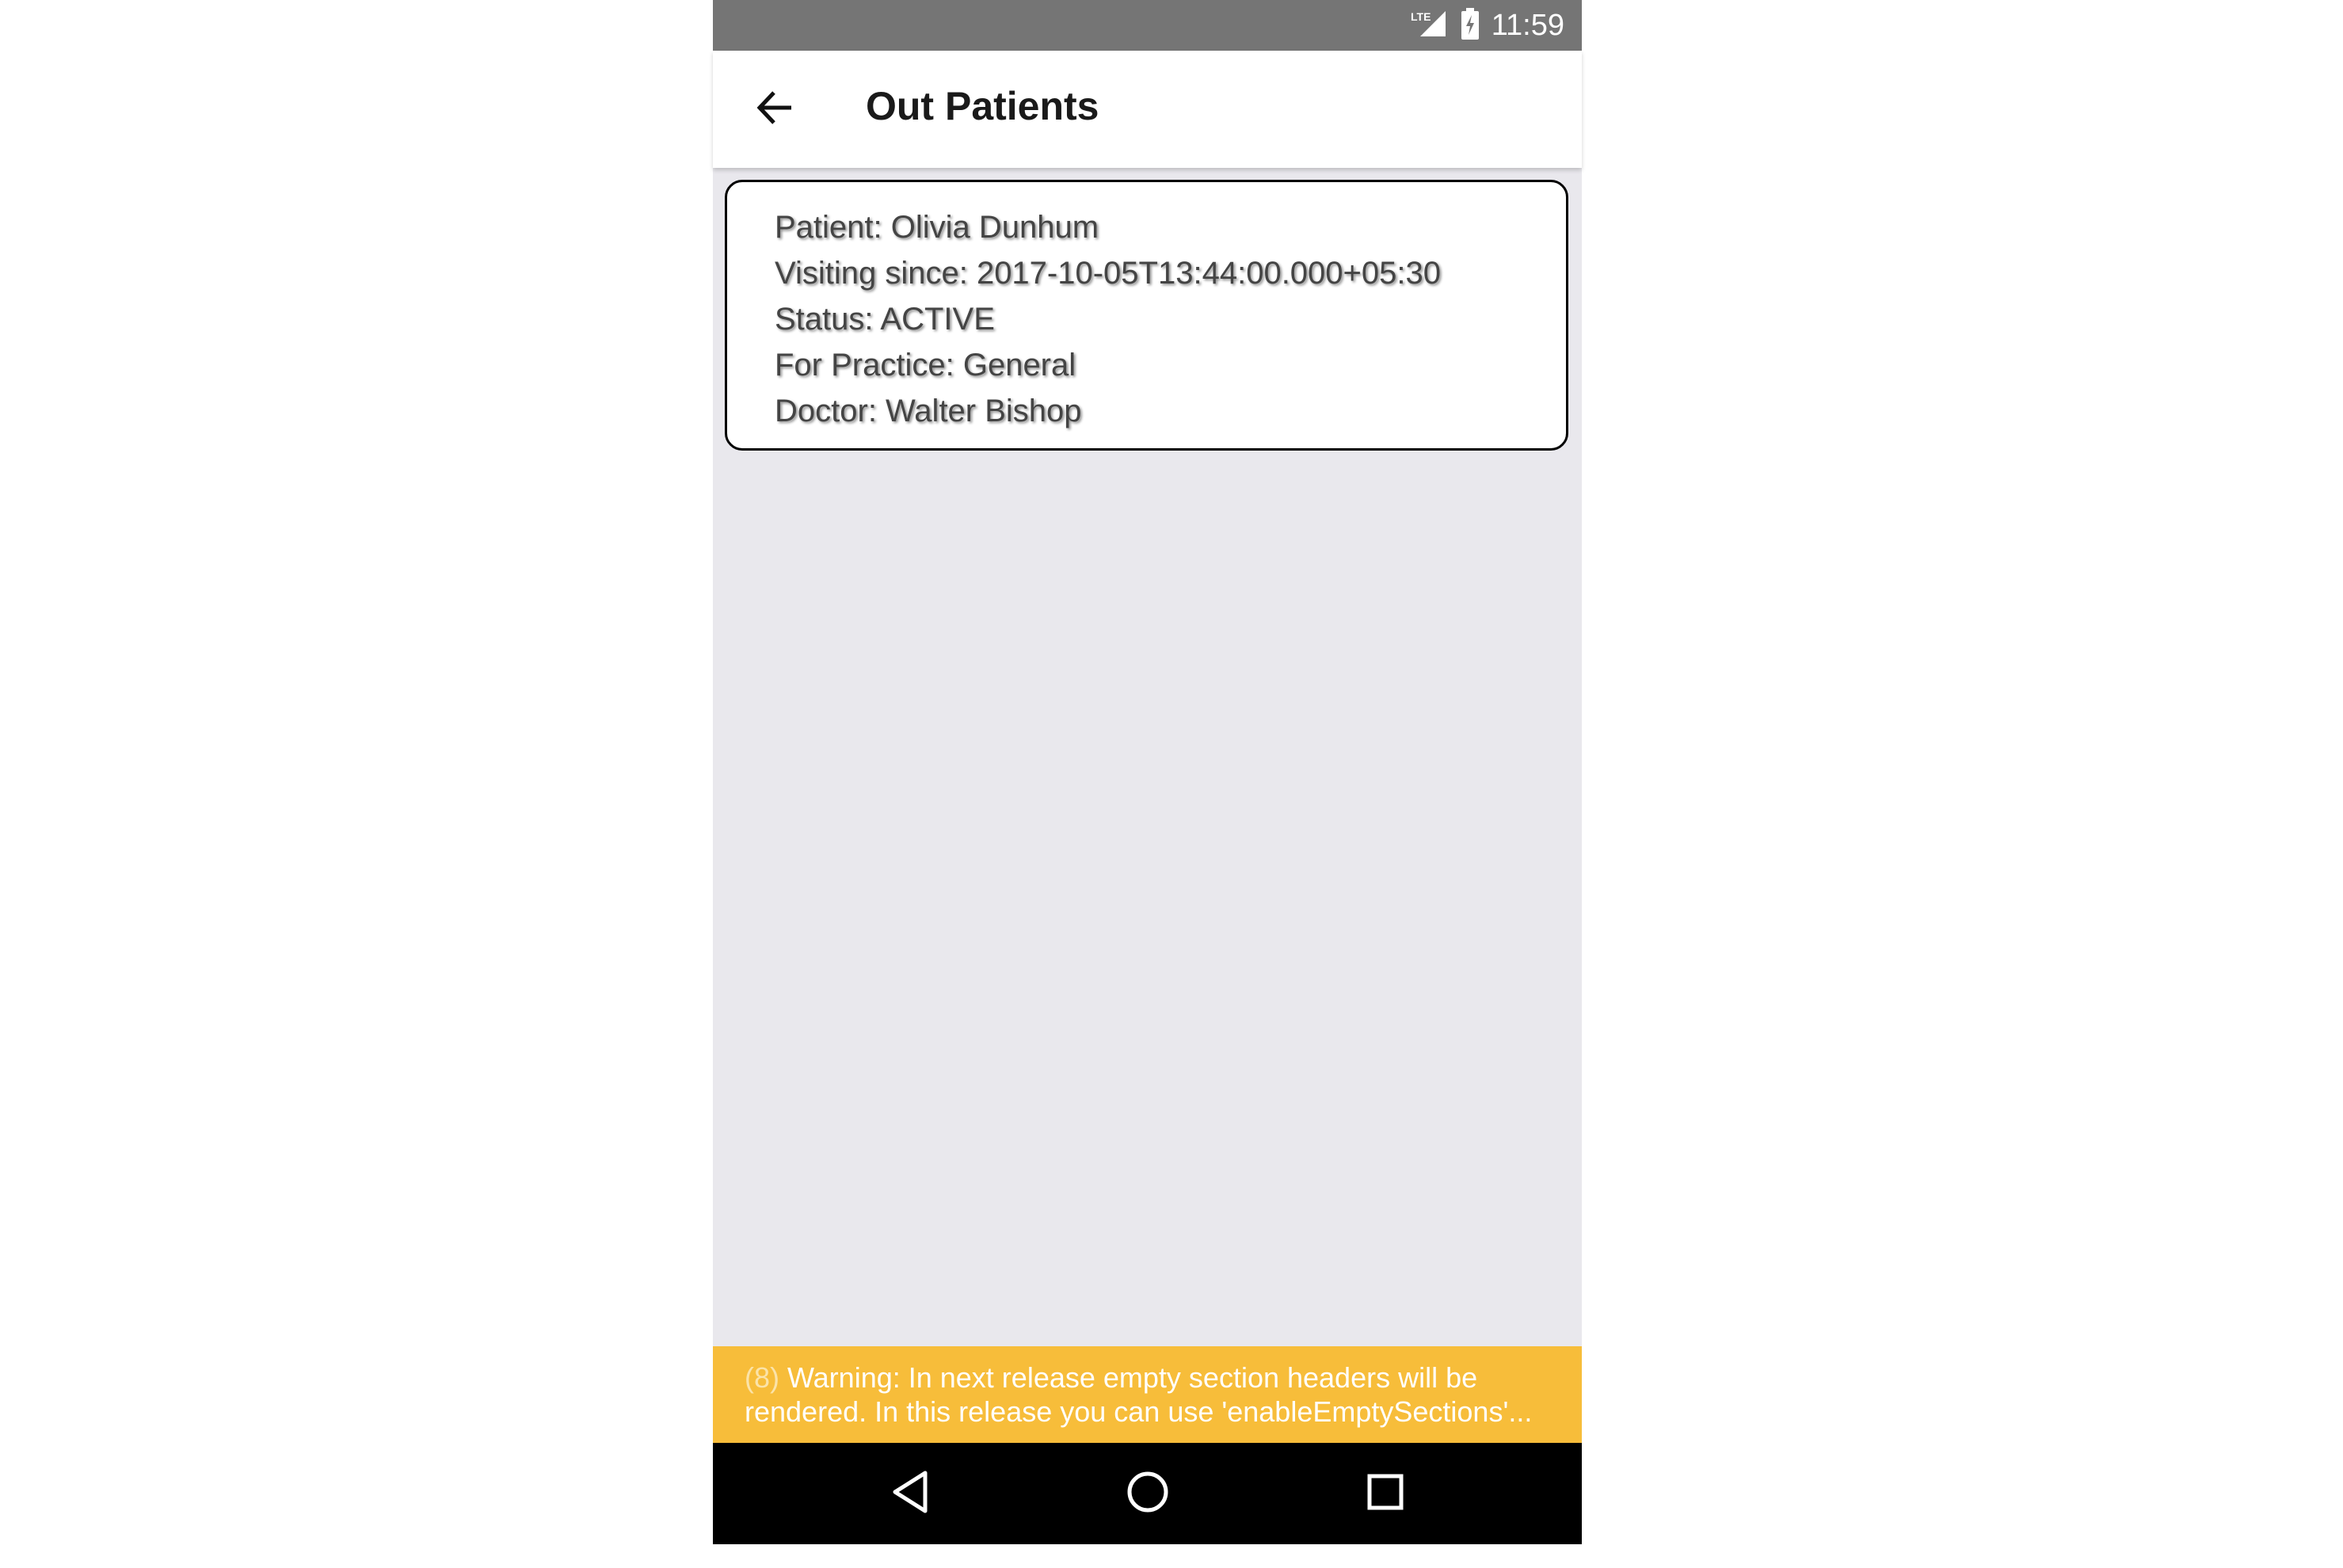 This screenshot has height=1568, width=2343. I want to click on nav-recents-button, so click(1385, 1493).